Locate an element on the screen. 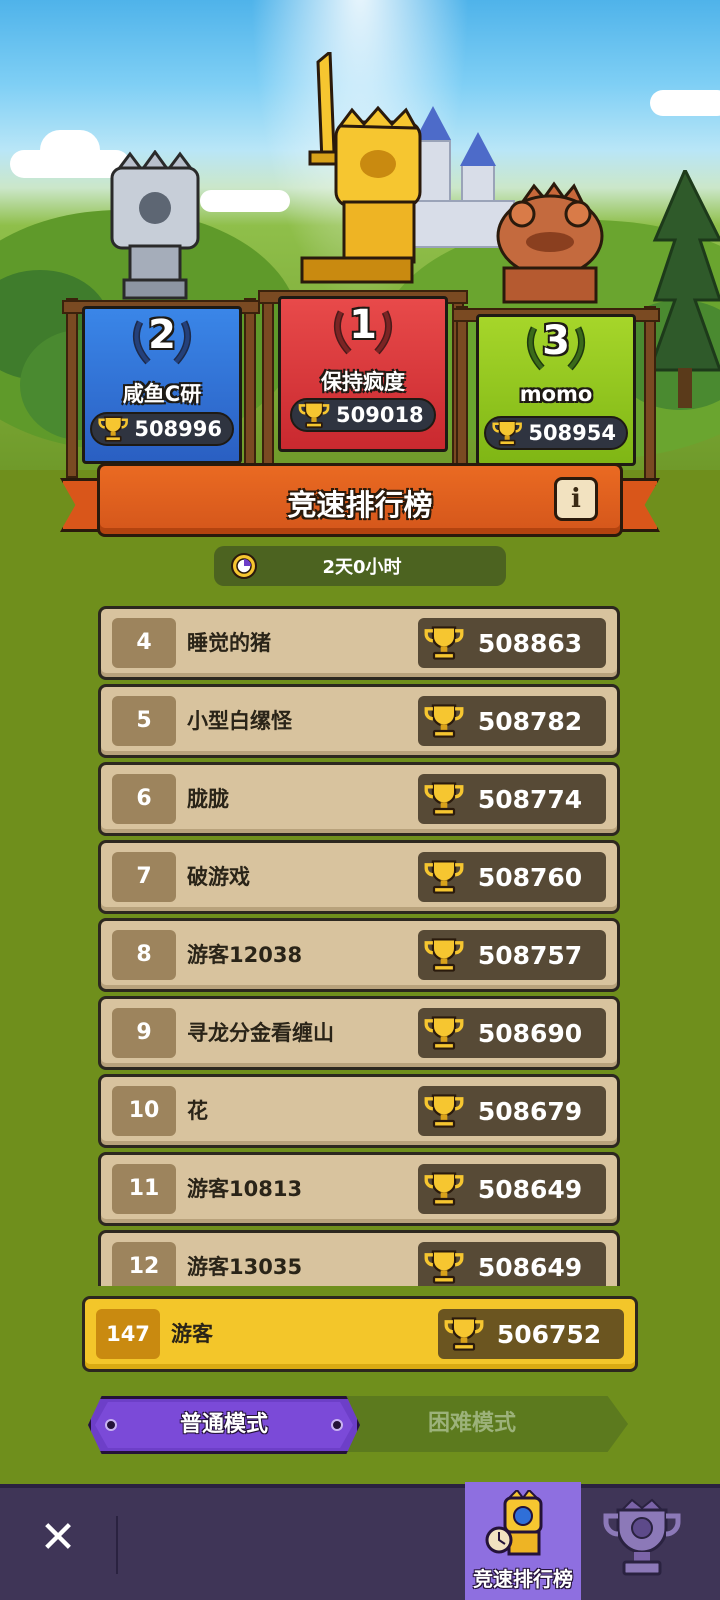  row-player-name: 游客10813 is located at coordinates (245, 1189).